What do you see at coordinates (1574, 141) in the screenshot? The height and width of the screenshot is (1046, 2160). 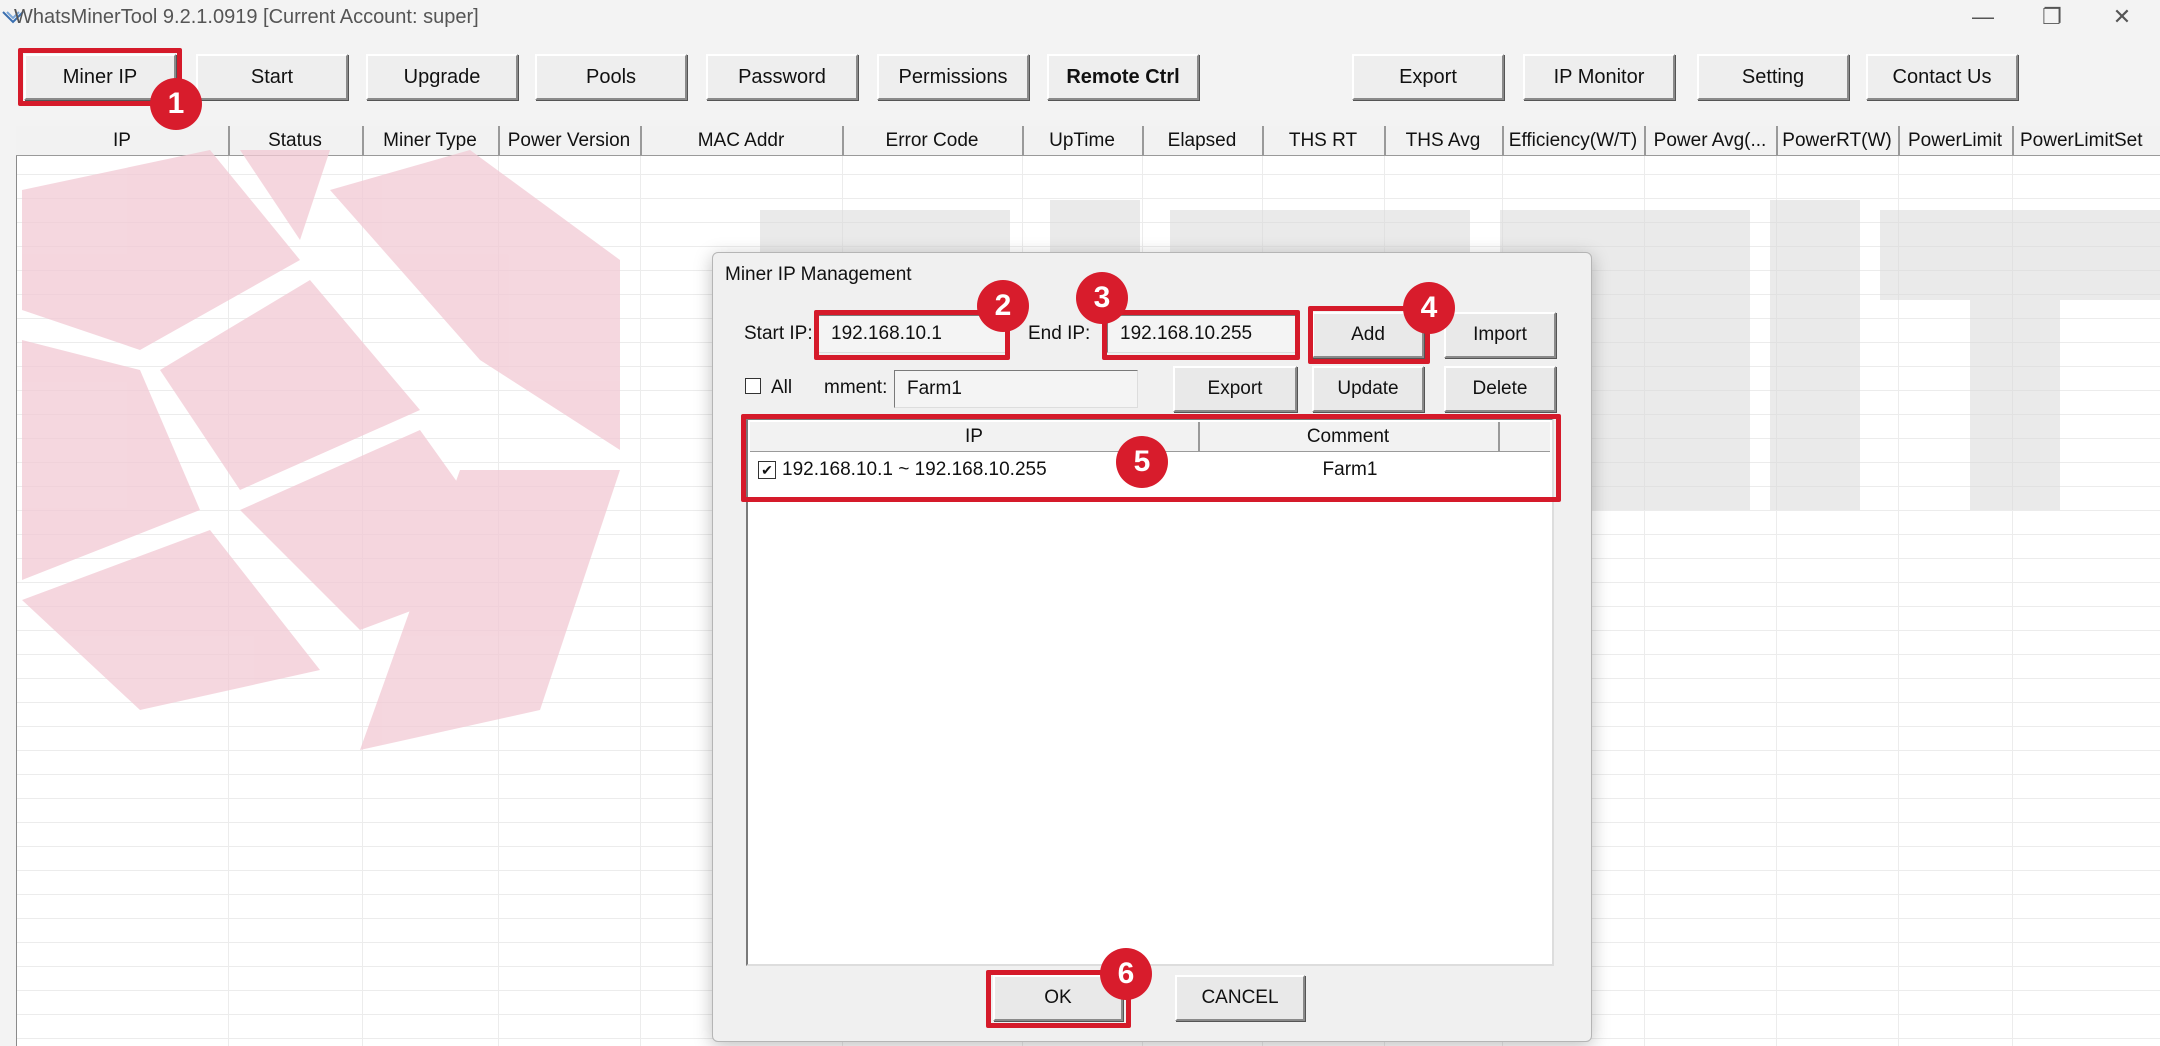 I see `column-efficiency: Efficiency(W/T)` at bounding box center [1574, 141].